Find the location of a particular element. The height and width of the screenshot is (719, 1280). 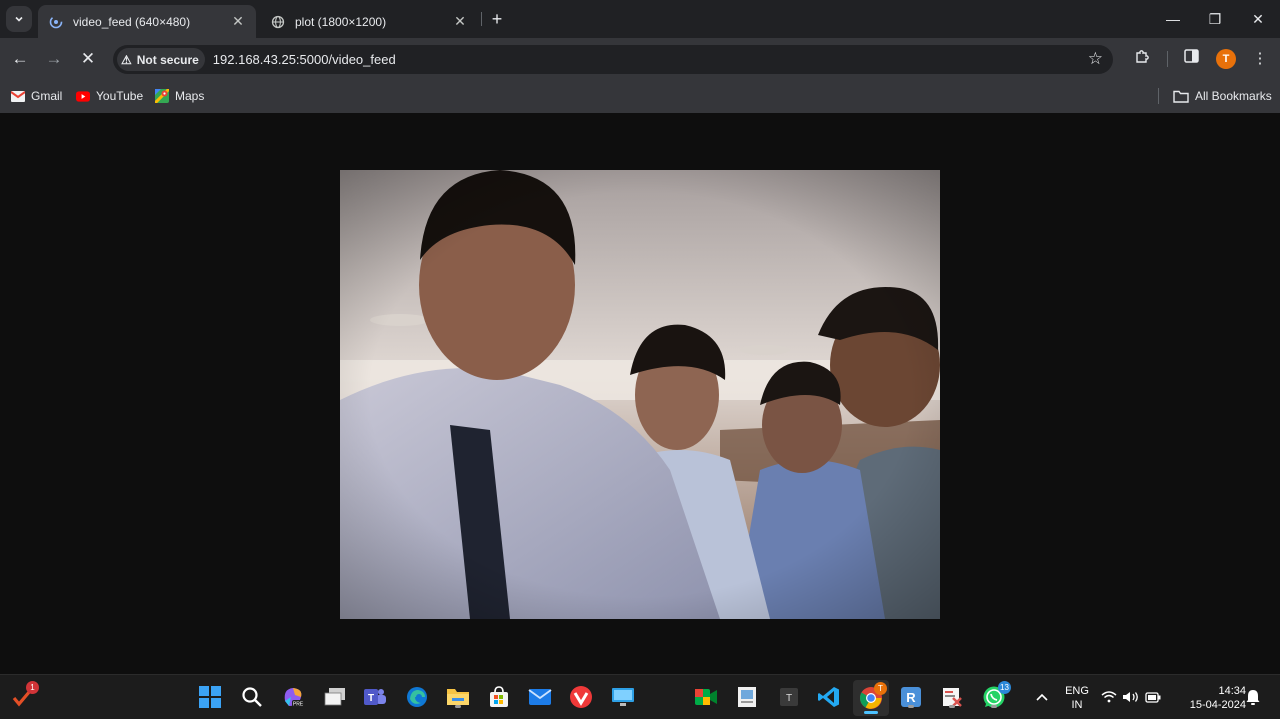

loading-spinner-icon is located at coordinates (56, 22).